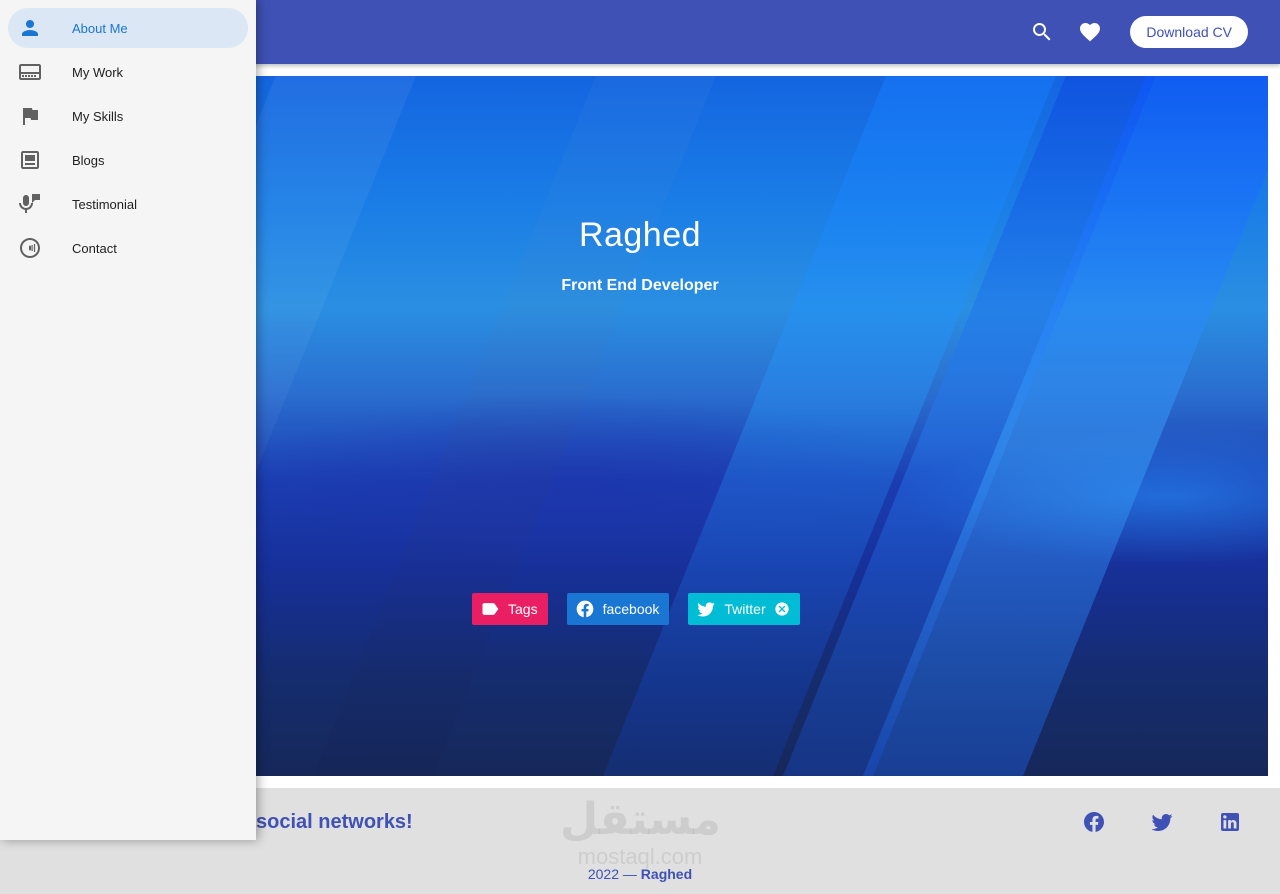 The image size is (1280, 894). Describe the element at coordinates (30, 28) in the screenshot. I see `person-icon` at that location.